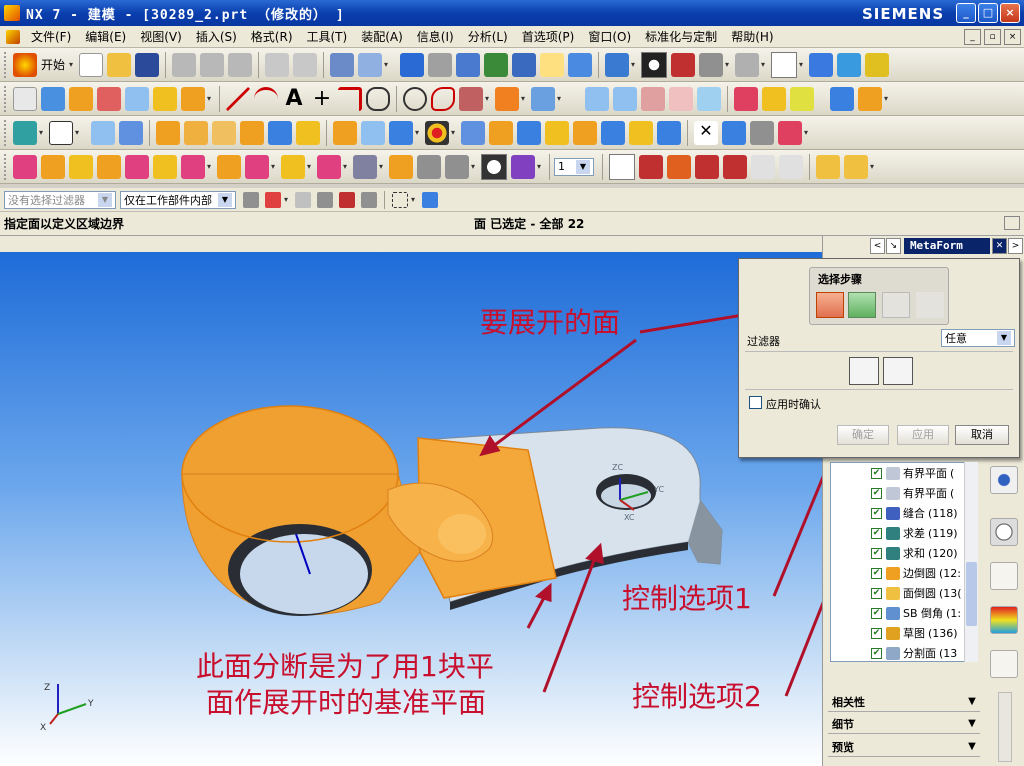 This screenshot has height=766, width=1024. Describe the element at coordinates (501, 132) in the screenshot. I see `subtract-icon` at that location.